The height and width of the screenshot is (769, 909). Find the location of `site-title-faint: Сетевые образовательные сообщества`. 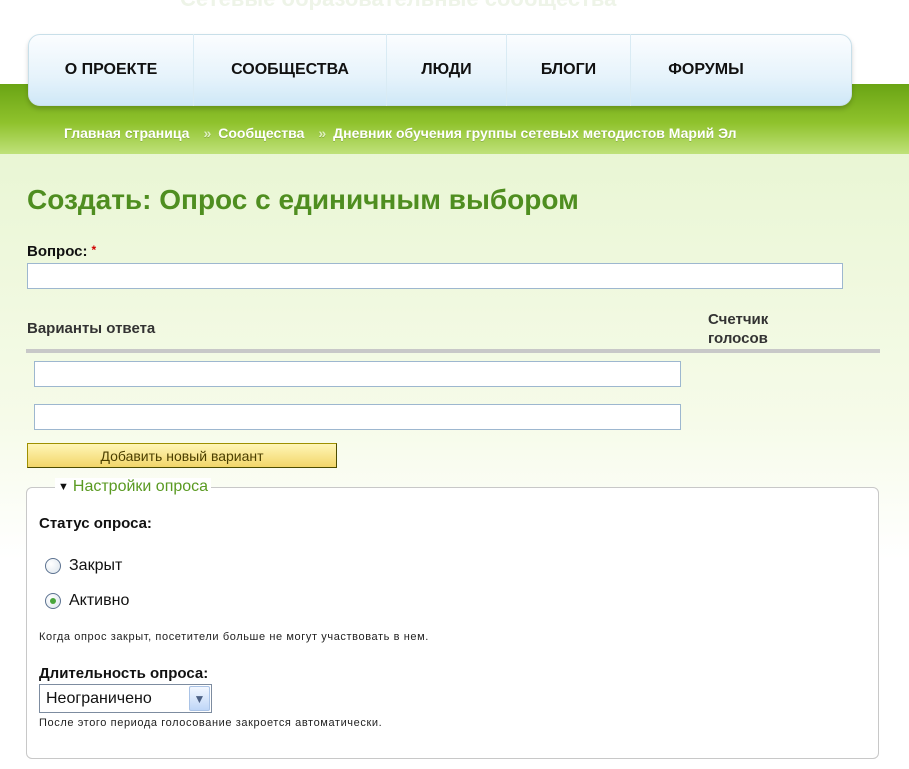

site-title-faint: Сетевые образовательные сообщества is located at coordinates (495, 5).